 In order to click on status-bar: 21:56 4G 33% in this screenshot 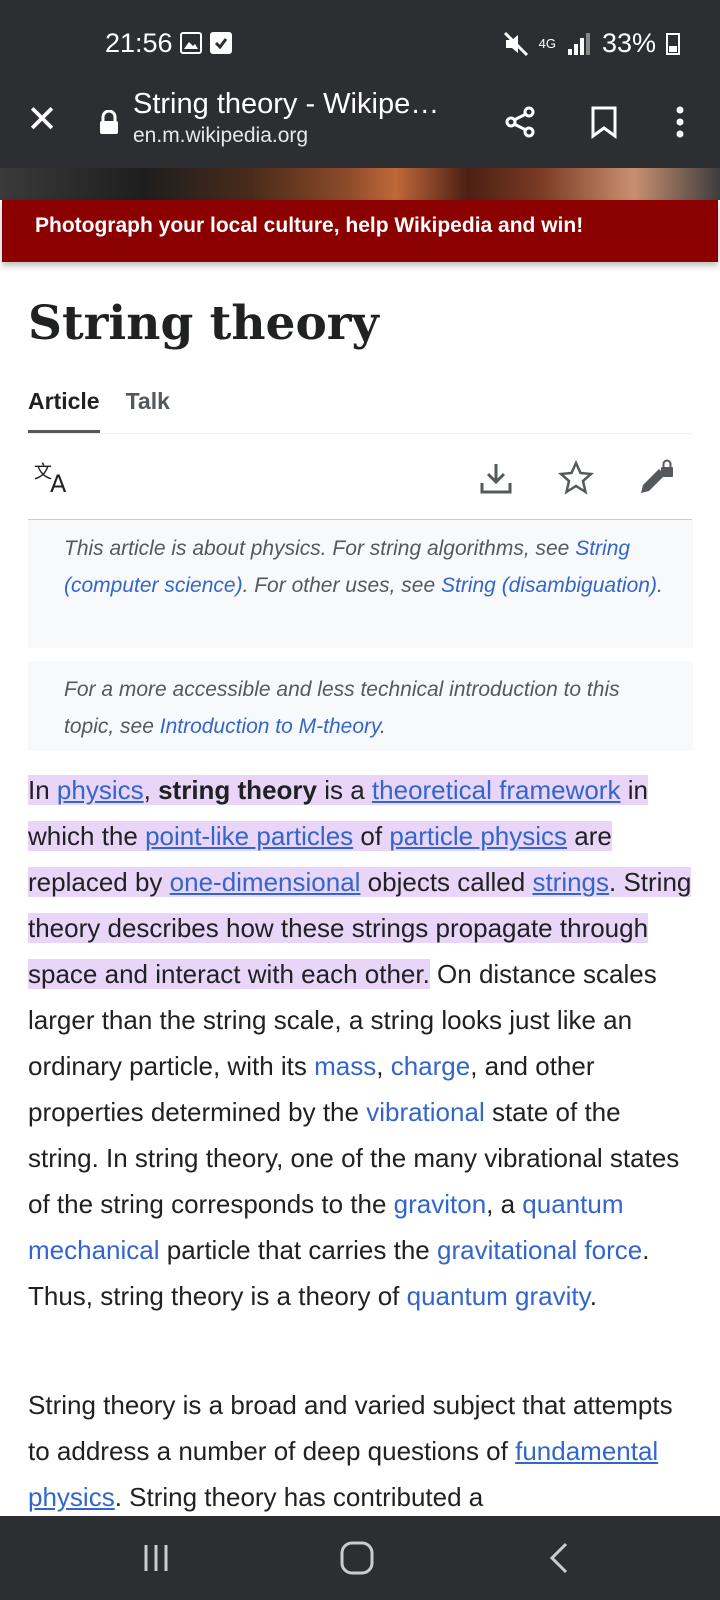, I will do `click(360, 42)`.